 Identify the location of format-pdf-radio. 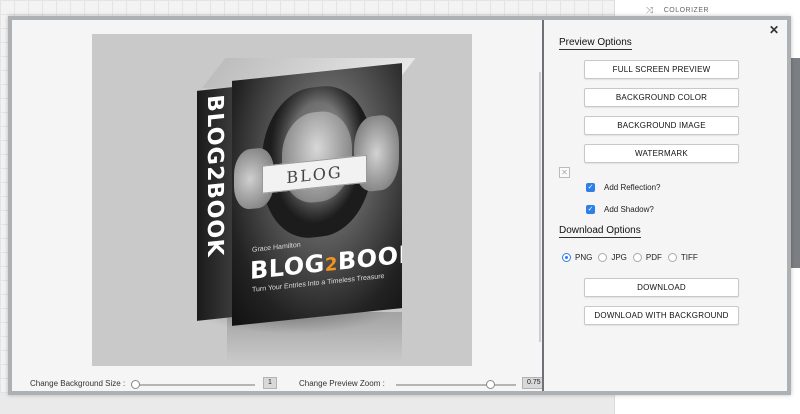
(637, 257).